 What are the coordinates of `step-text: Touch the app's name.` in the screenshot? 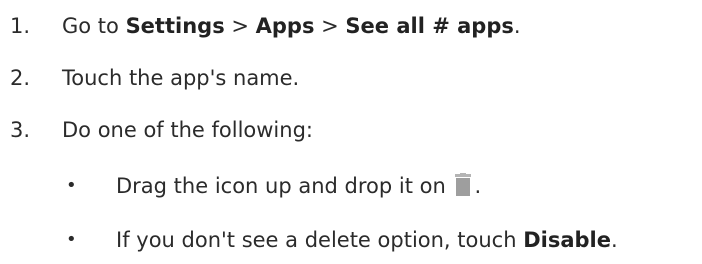 It's located at (181, 78).